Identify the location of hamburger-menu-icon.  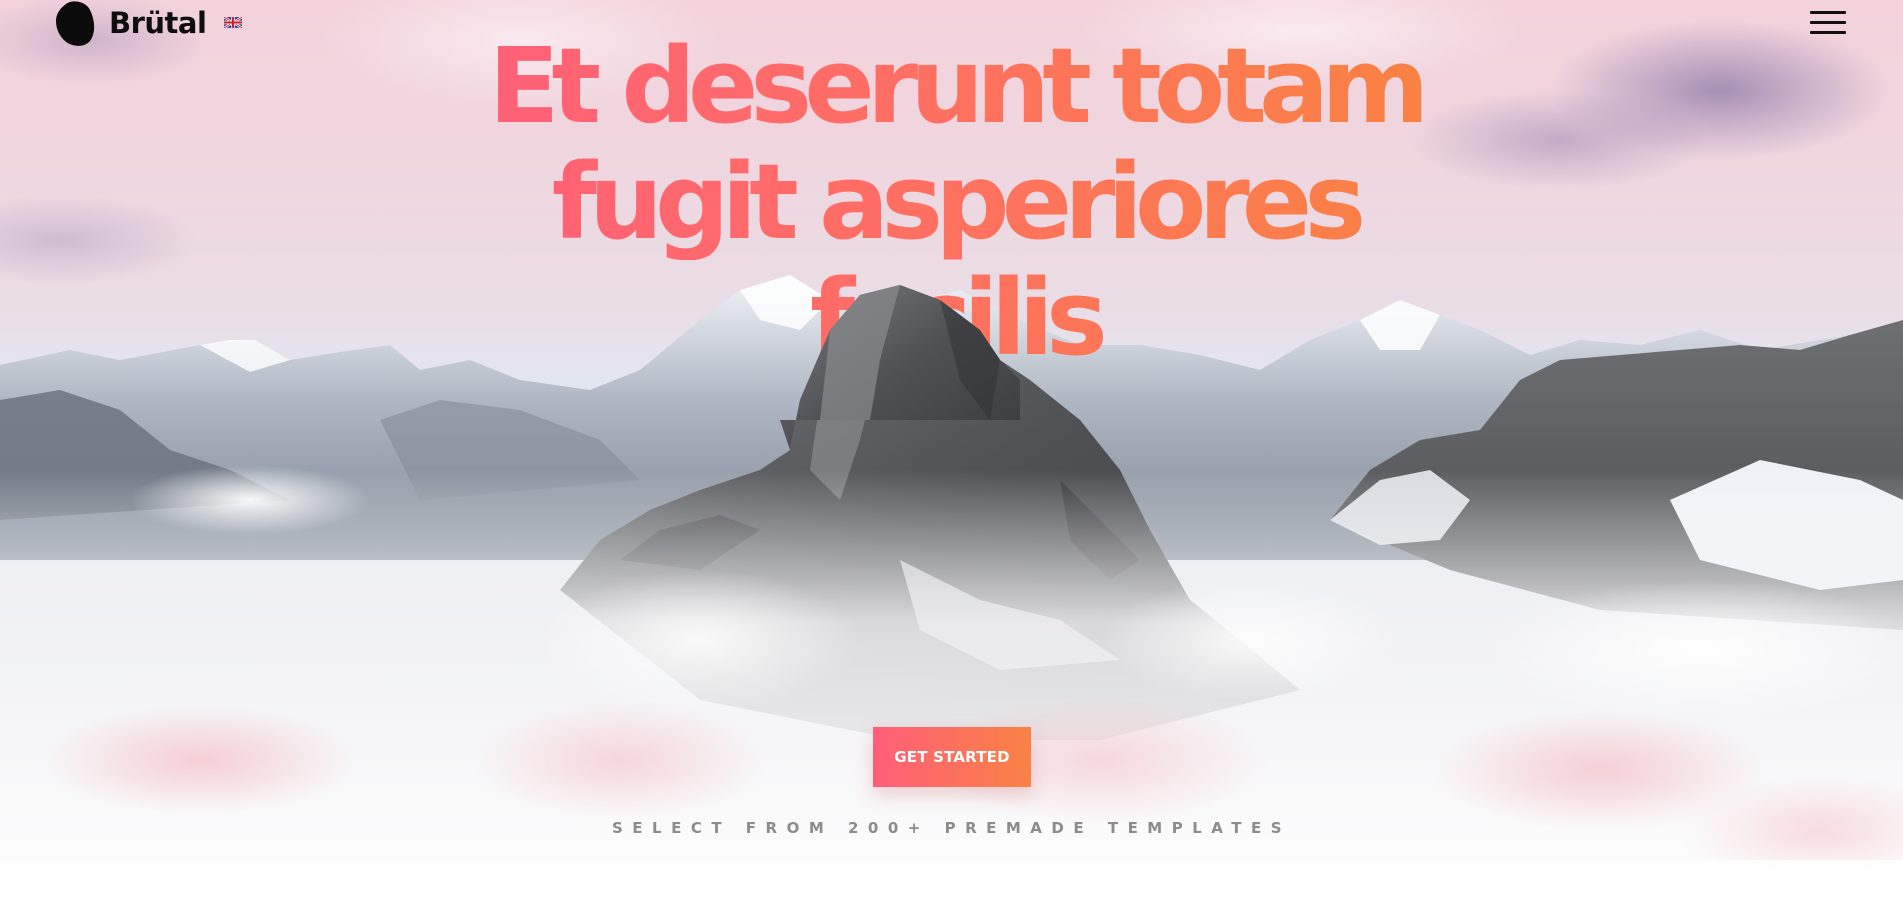
(1828, 23).